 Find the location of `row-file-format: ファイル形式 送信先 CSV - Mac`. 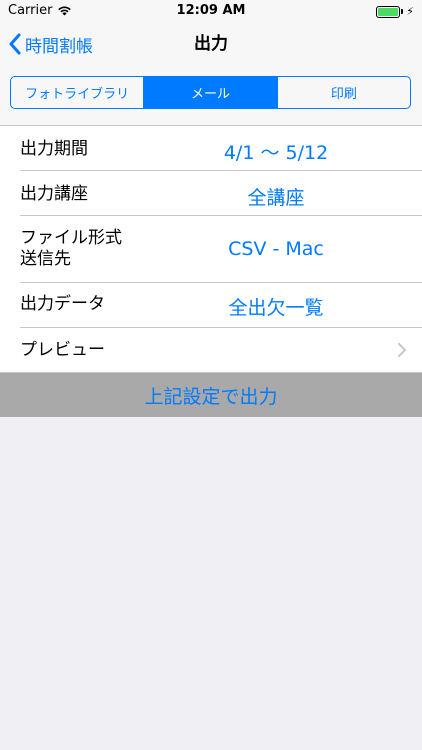

row-file-format: ファイル形式 送信先 CSV - Mac is located at coordinates (211, 249).